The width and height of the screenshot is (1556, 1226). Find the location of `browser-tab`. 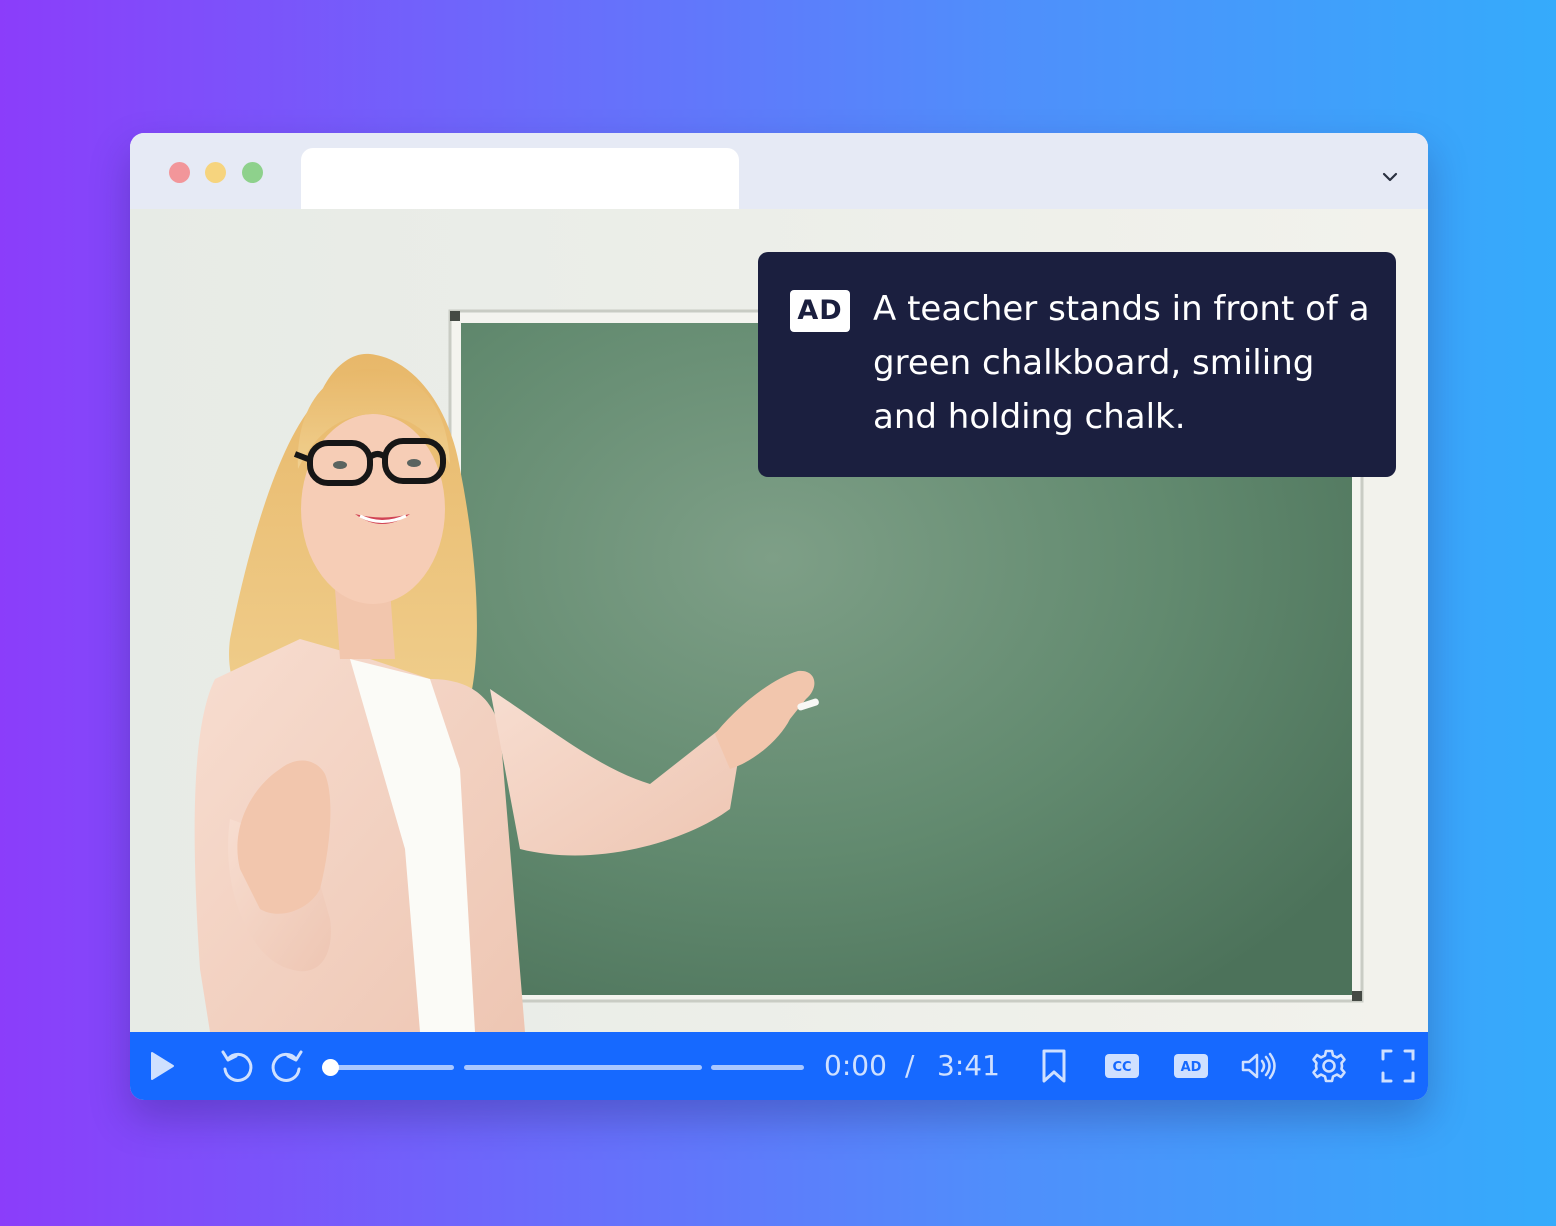

browser-tab is located at coordinates (520, 178).